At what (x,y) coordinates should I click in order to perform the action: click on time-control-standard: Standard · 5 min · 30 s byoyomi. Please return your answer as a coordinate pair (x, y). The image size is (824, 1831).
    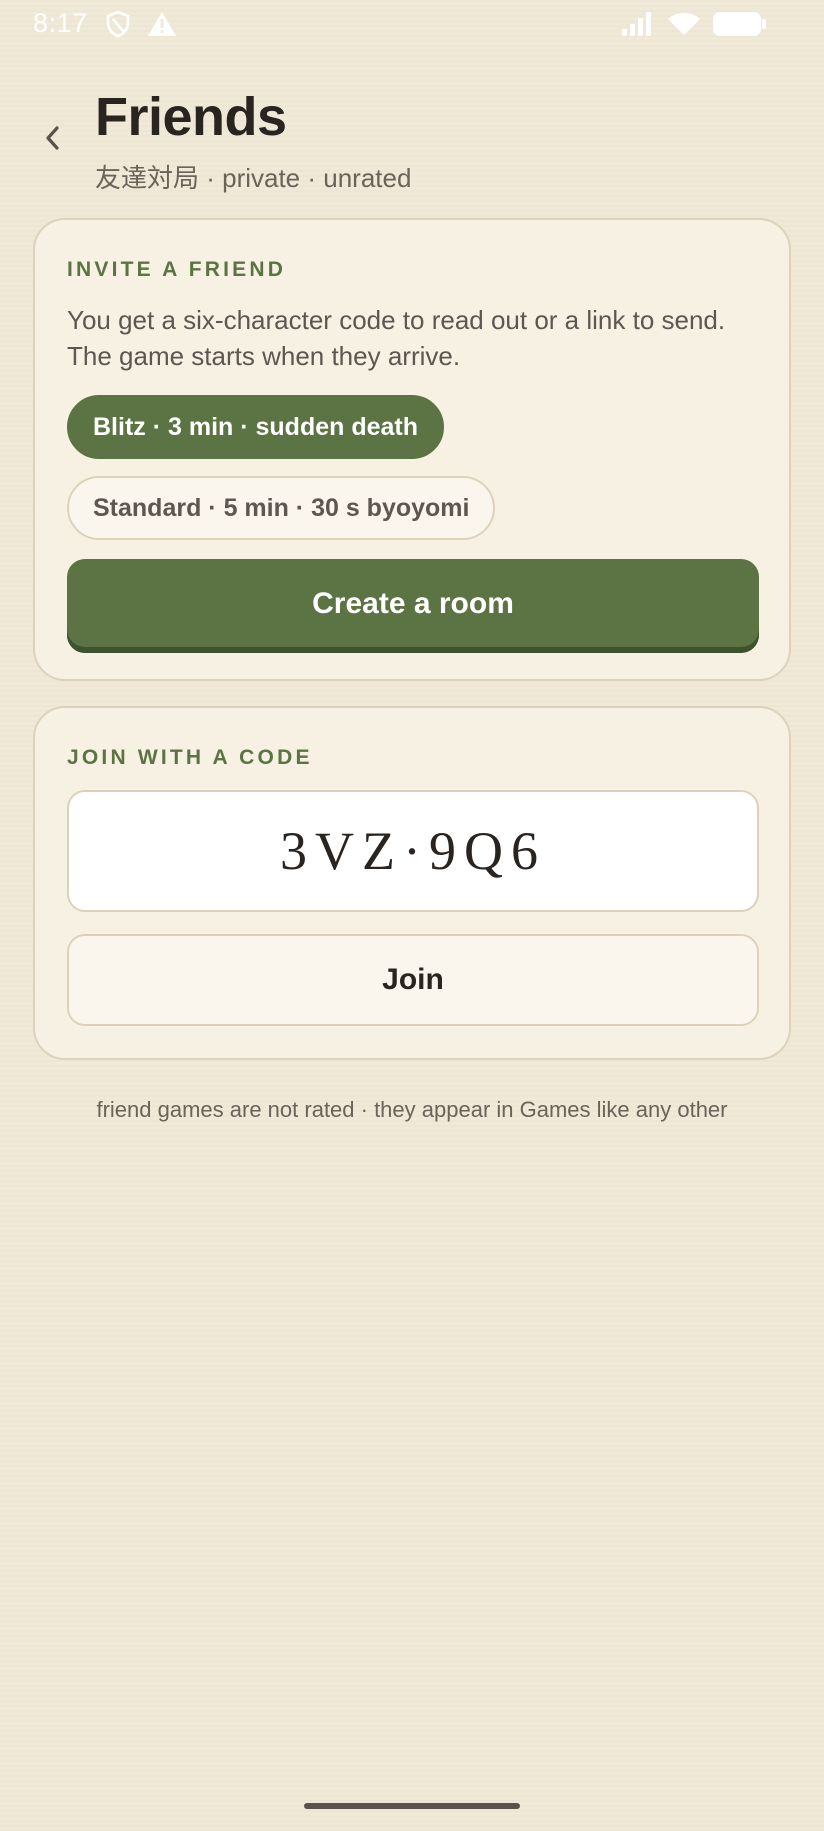
    Looking at the image, I should click on (281, 508).